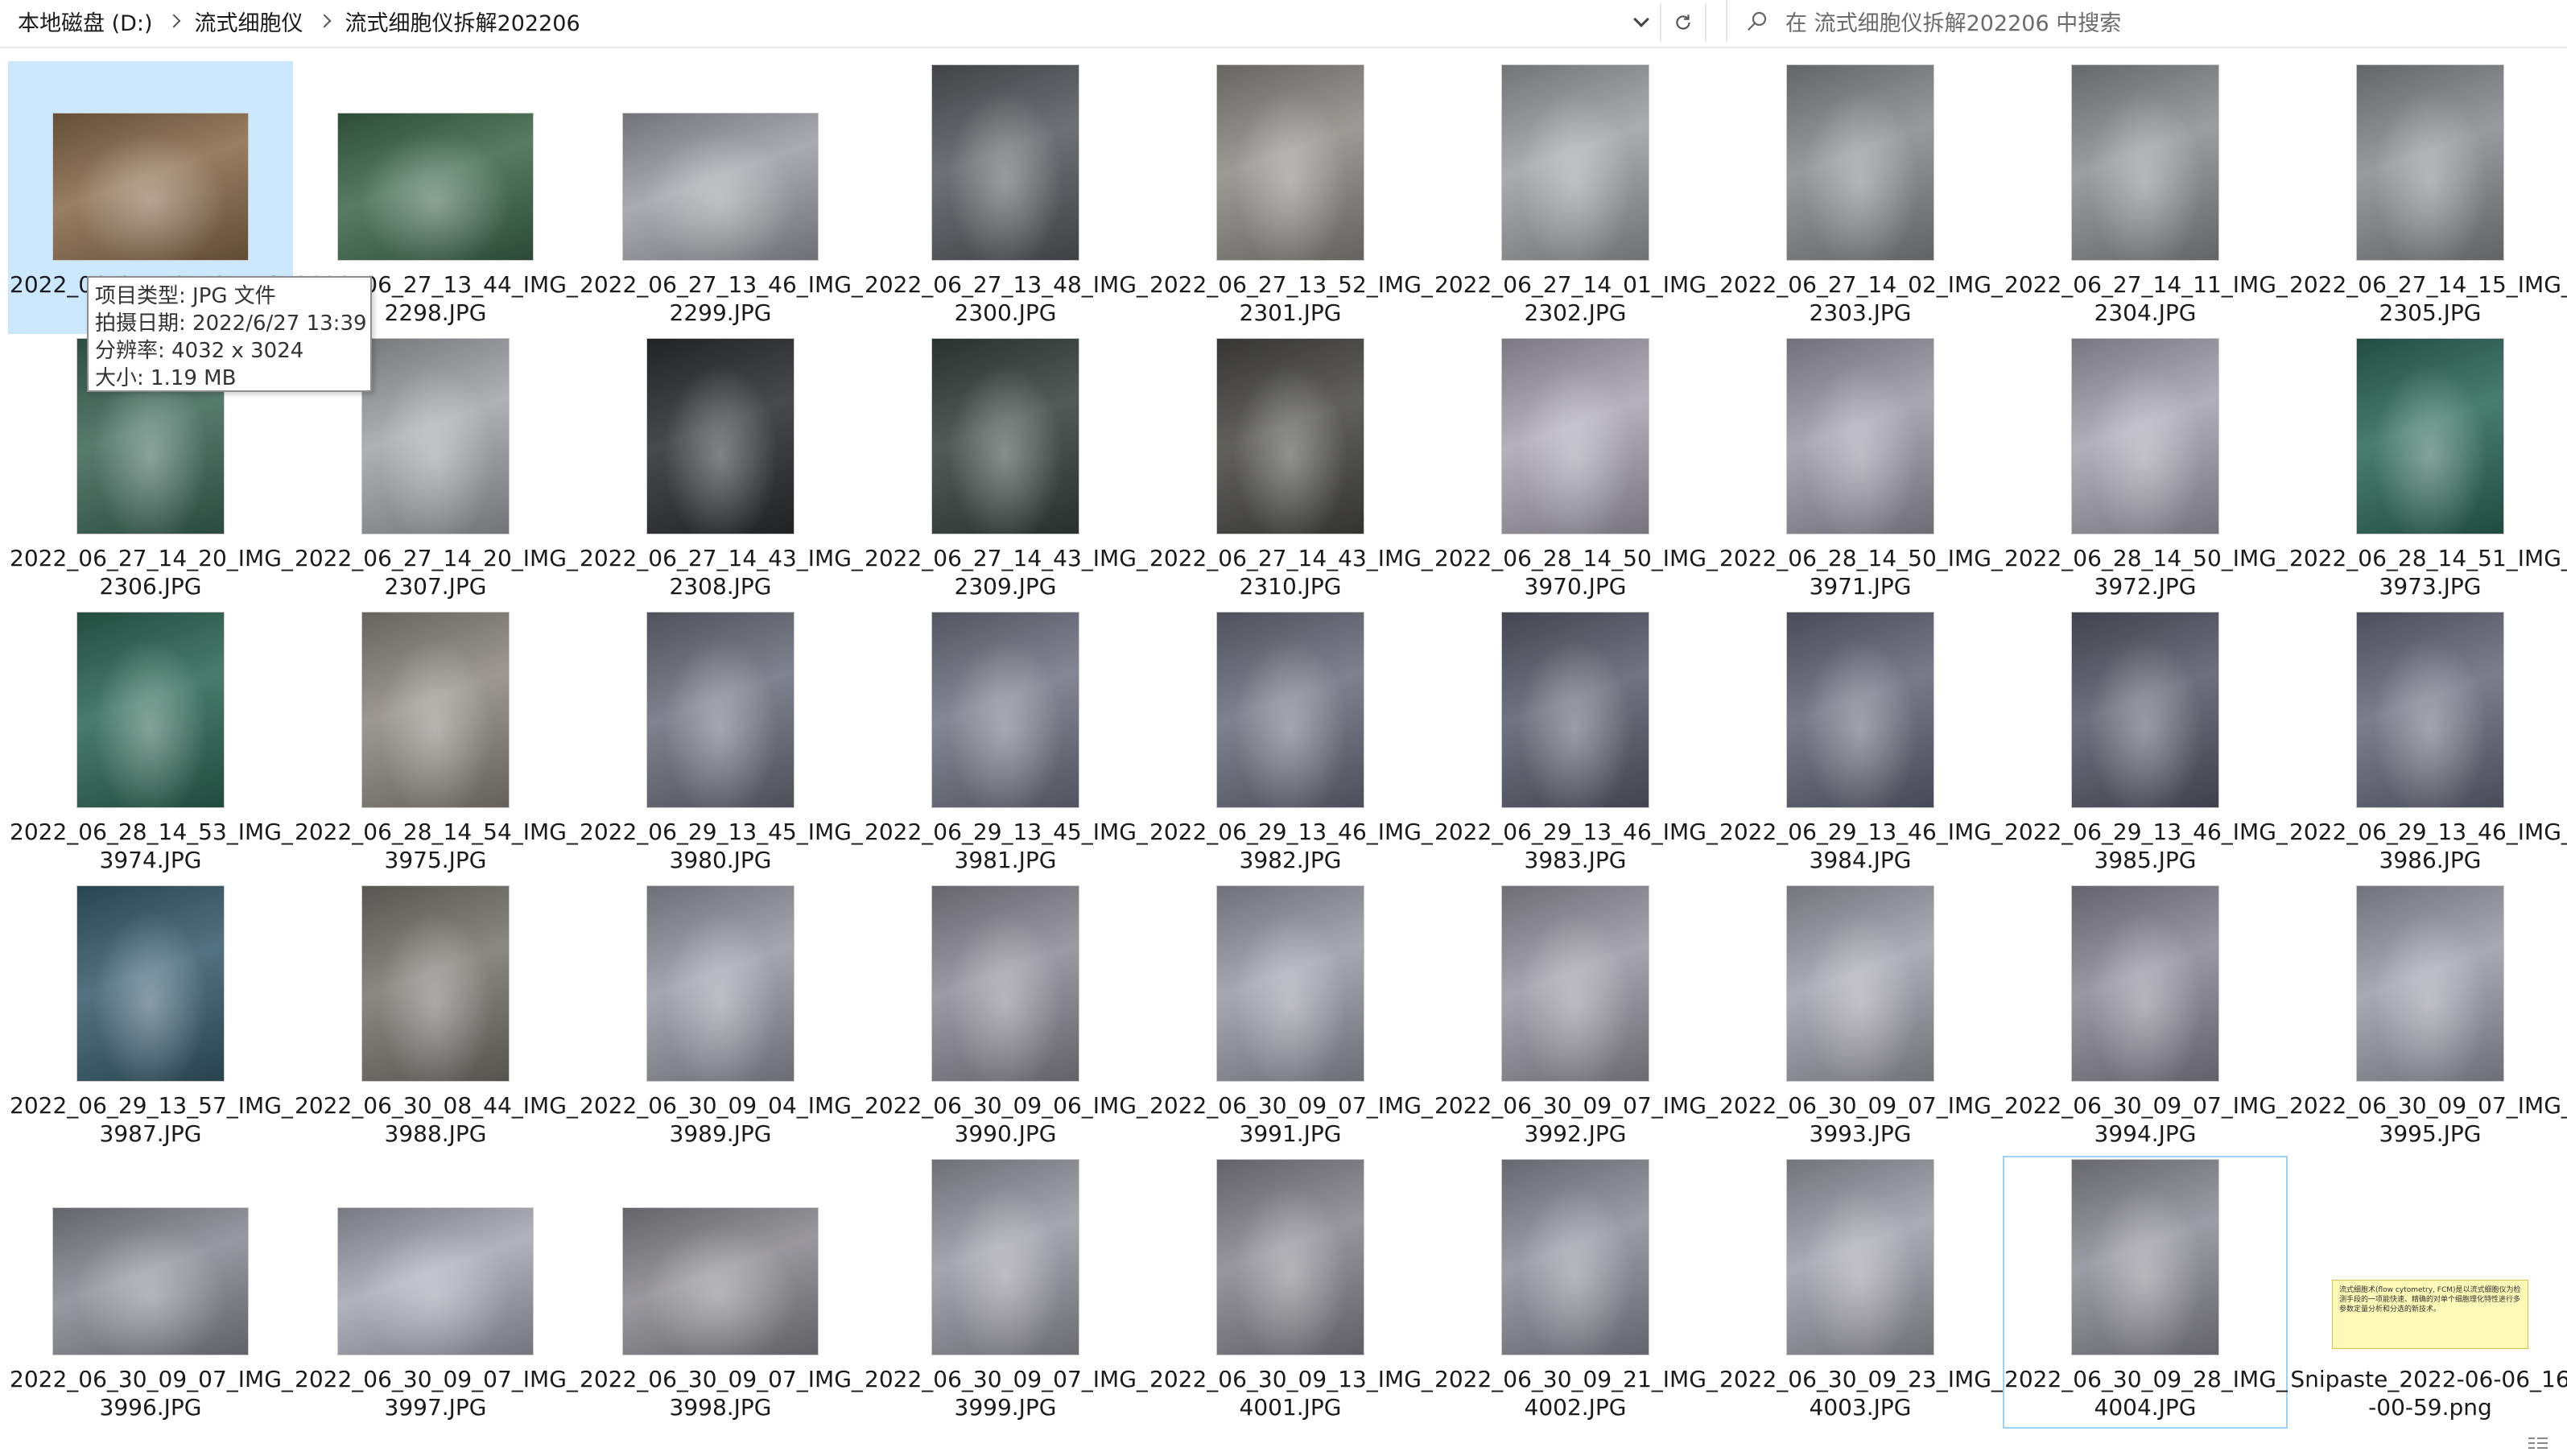 The width and height of the screenshot is (2567, 1456). What do you see at coordinates (166, 378) in the screenshot?
I see `tooltip-size: 大小: 1.19 MB` at bounding box center [166, 378].